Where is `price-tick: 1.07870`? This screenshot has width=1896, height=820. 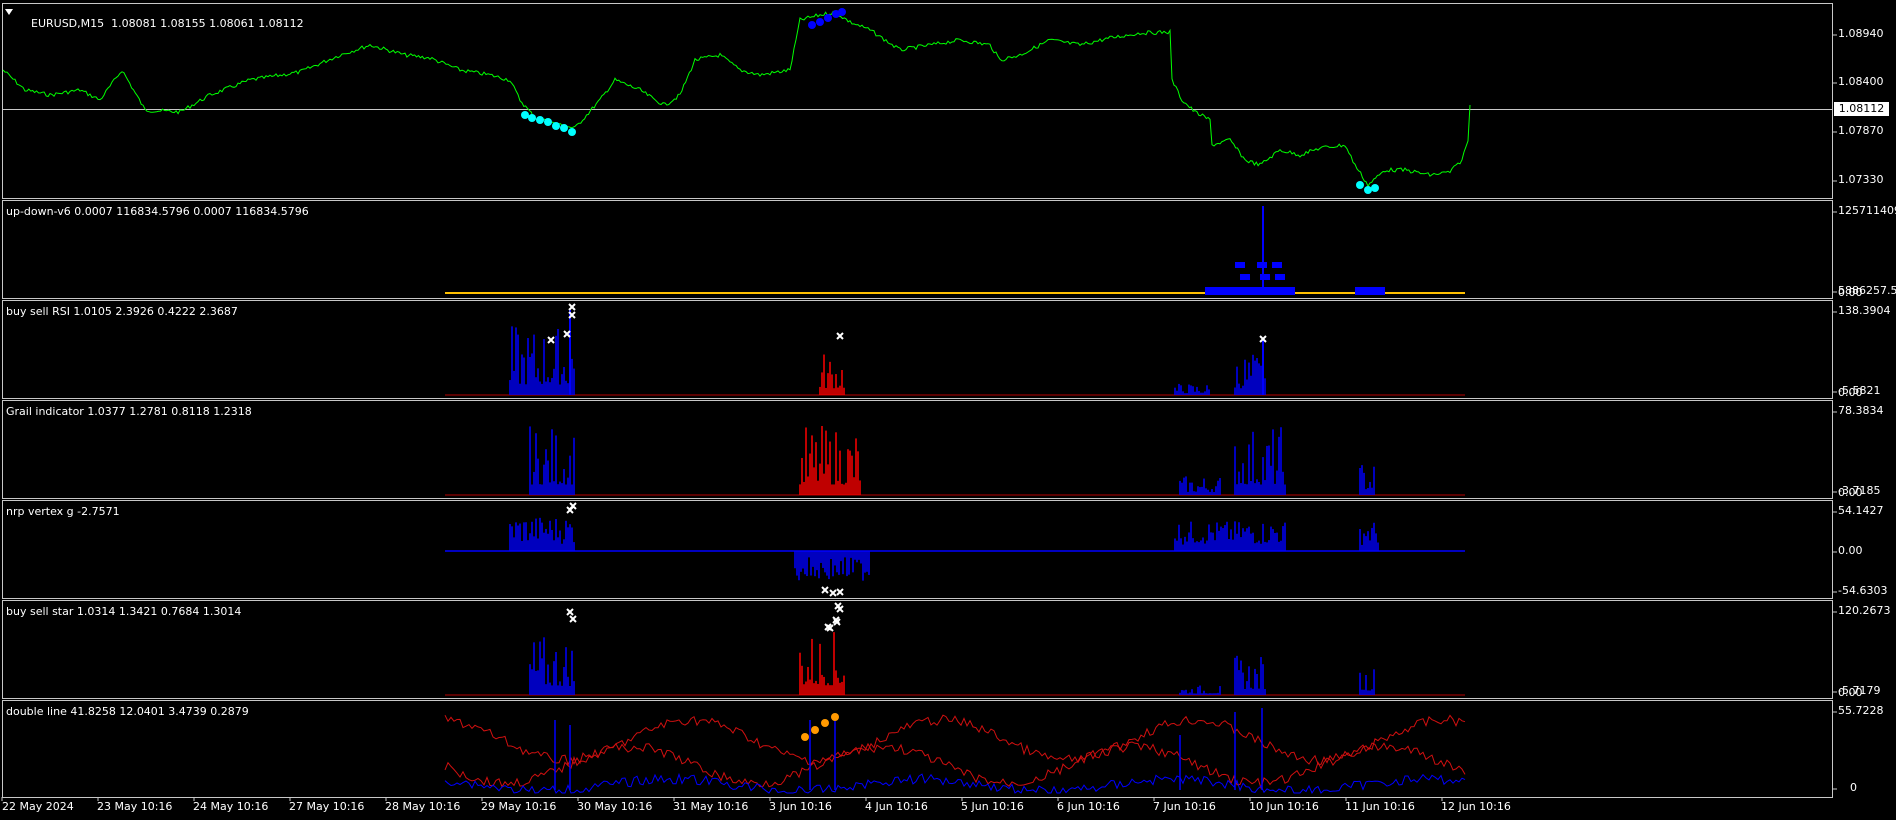
price-tick: 1.07870 is located at coordinates (1861, 130).